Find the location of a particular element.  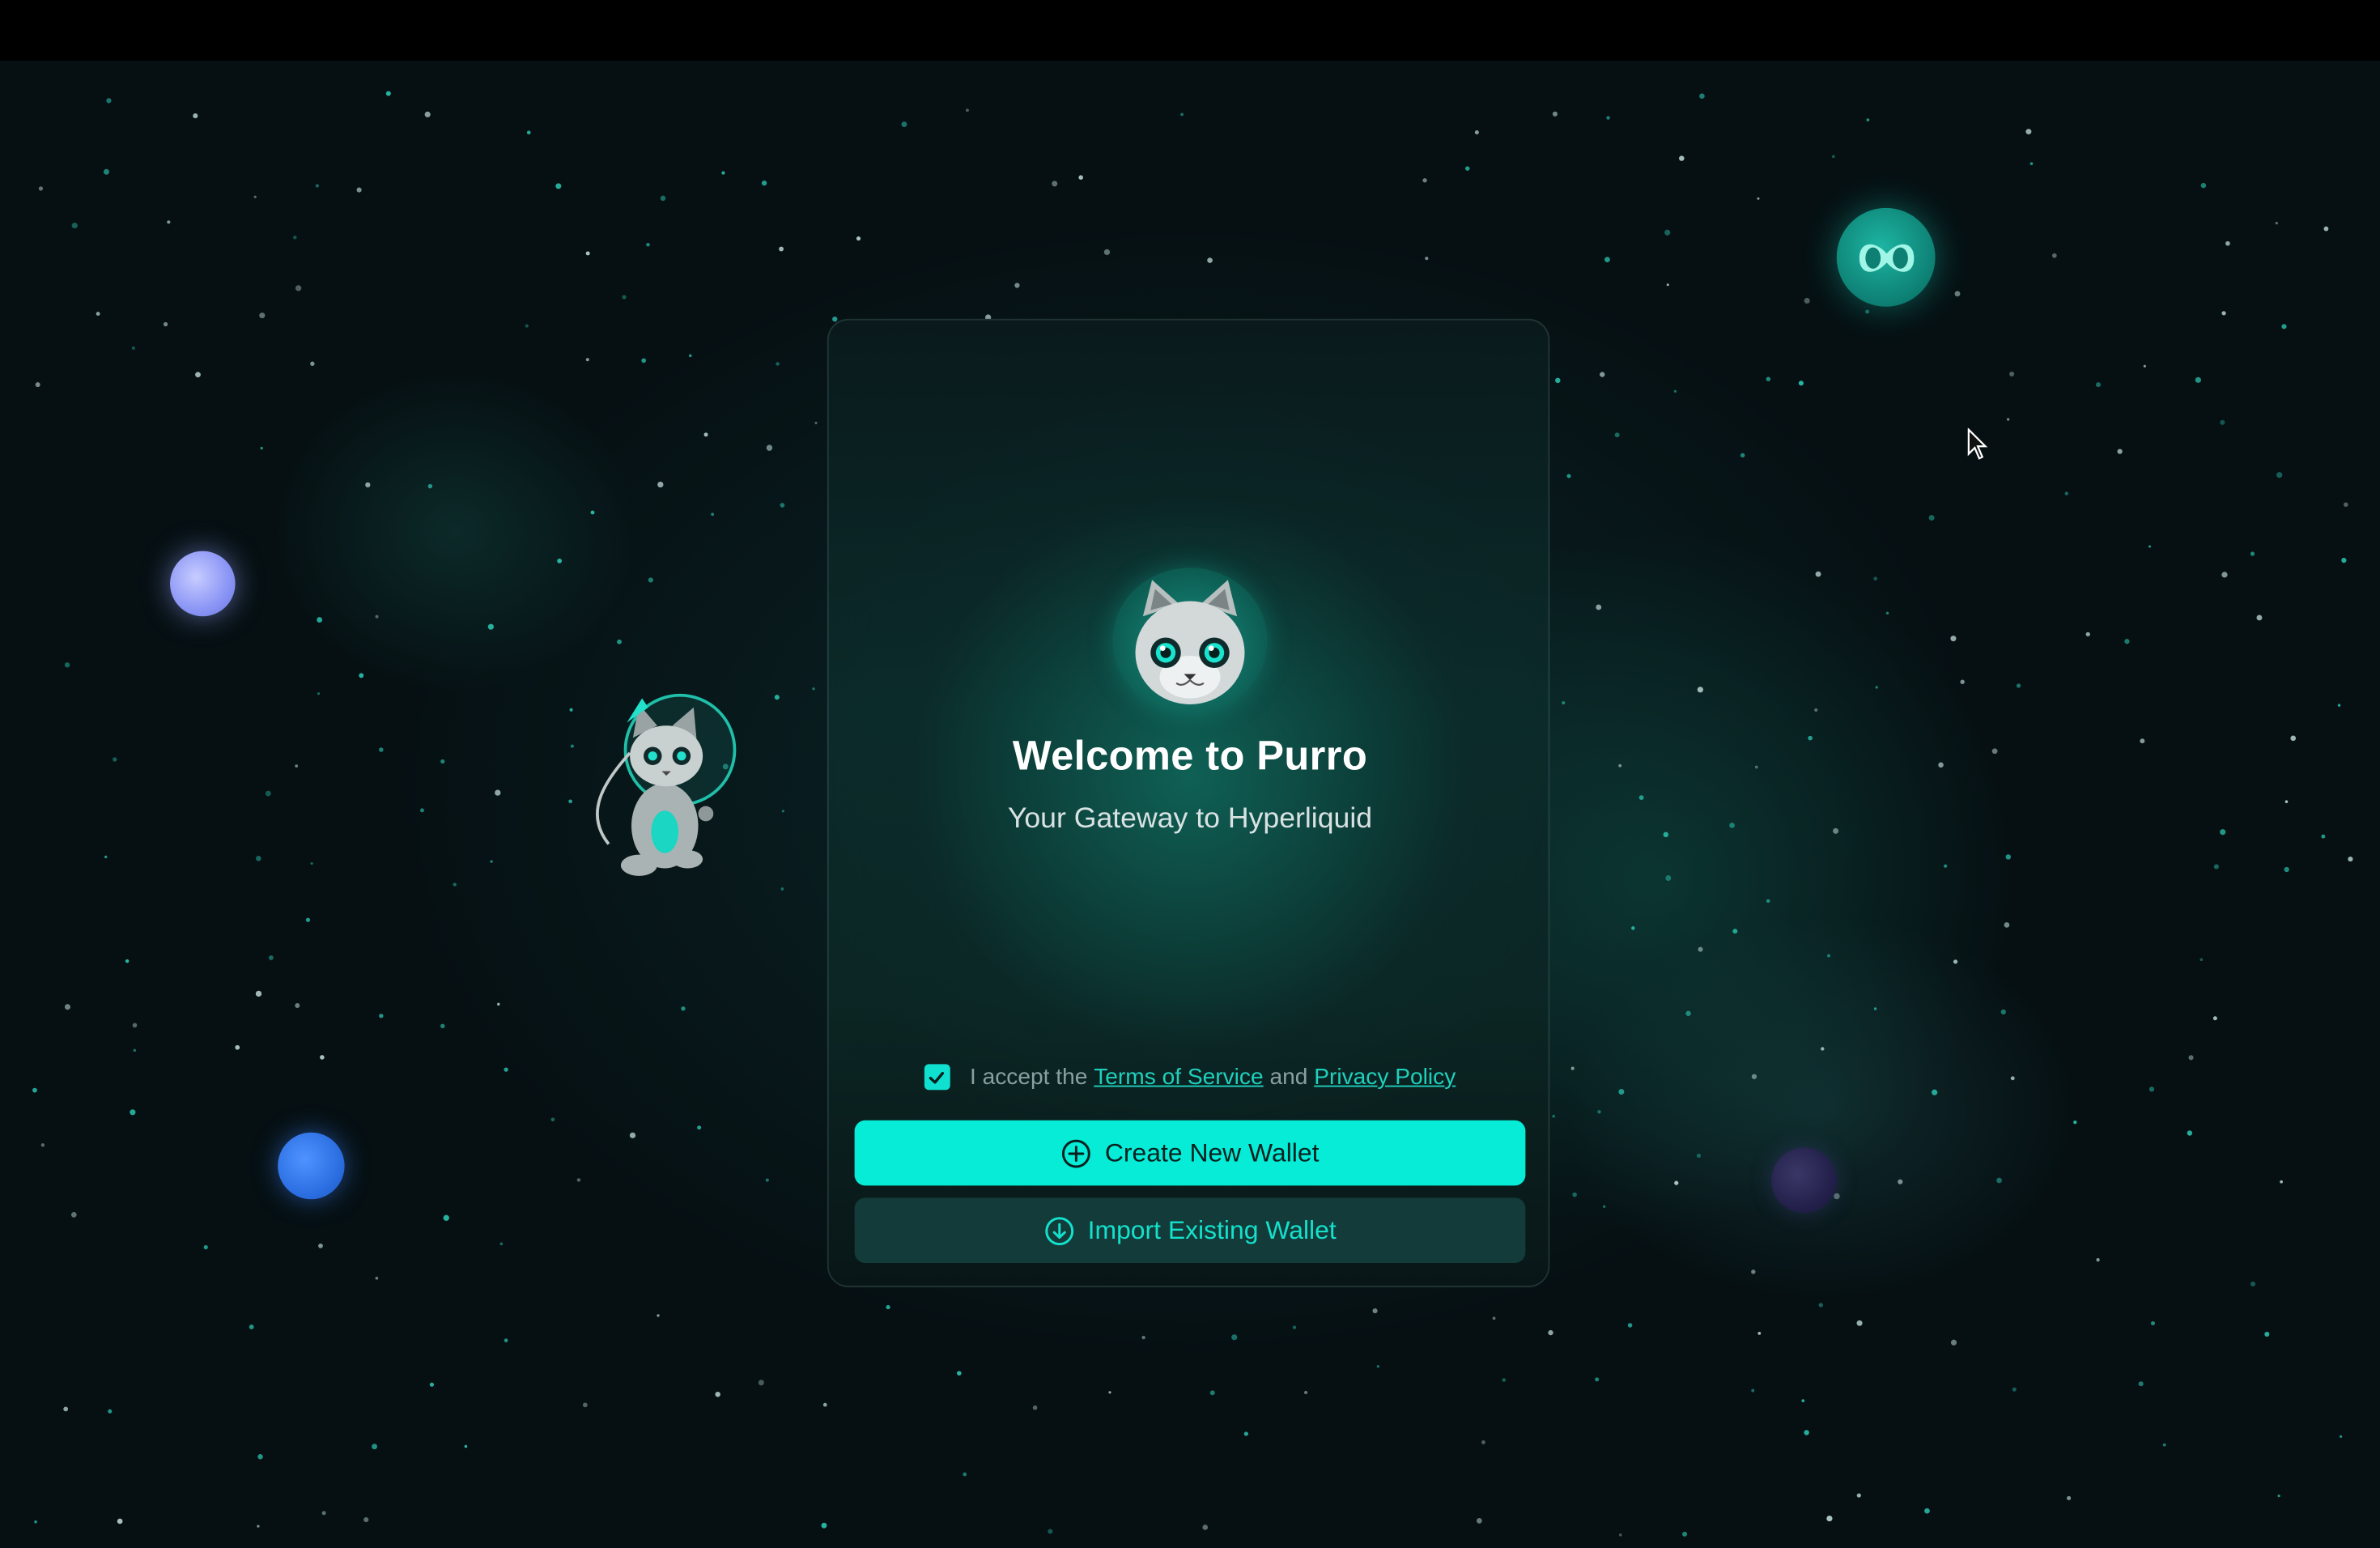

privacy-policy-link: Privacy Policy is located at coordinates (1385, 1077).